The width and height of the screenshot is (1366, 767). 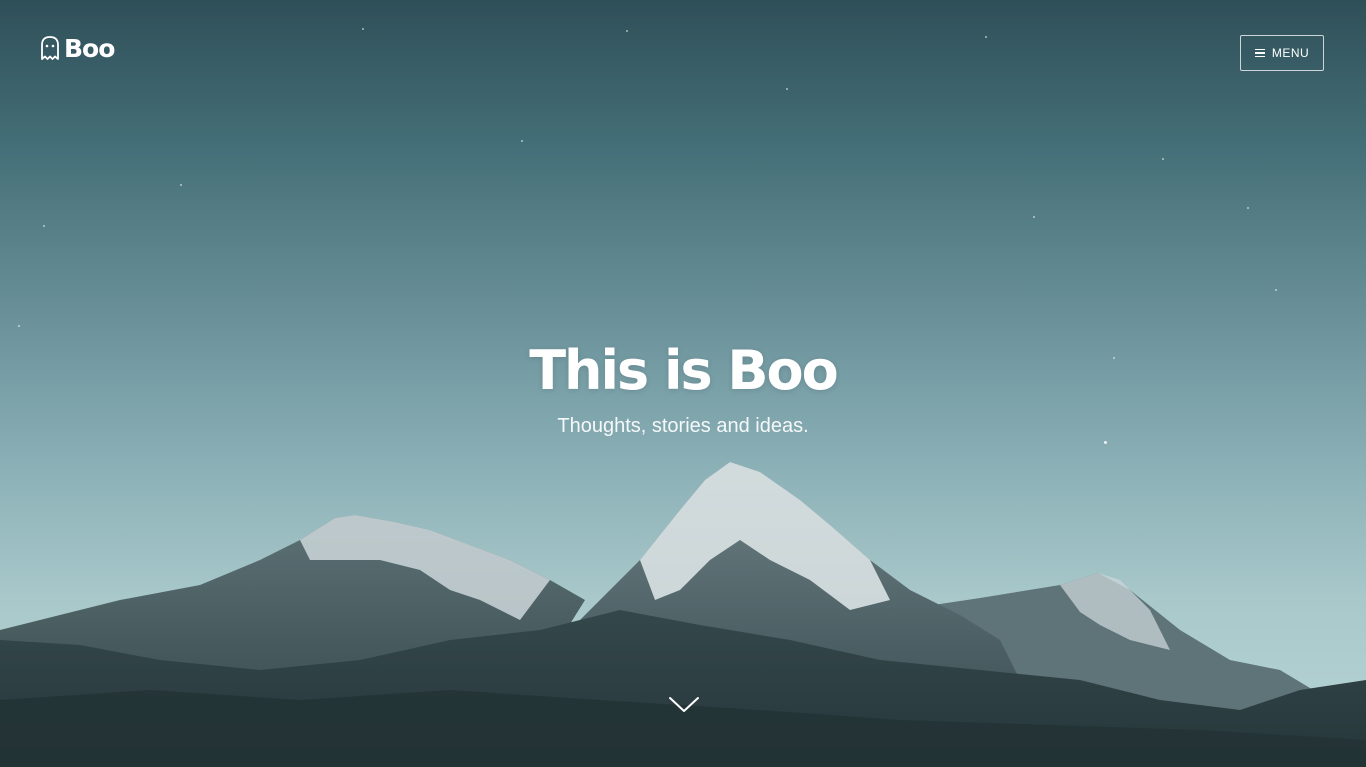 I want to click on site-logo: Boo, so click(x=77, y=48).